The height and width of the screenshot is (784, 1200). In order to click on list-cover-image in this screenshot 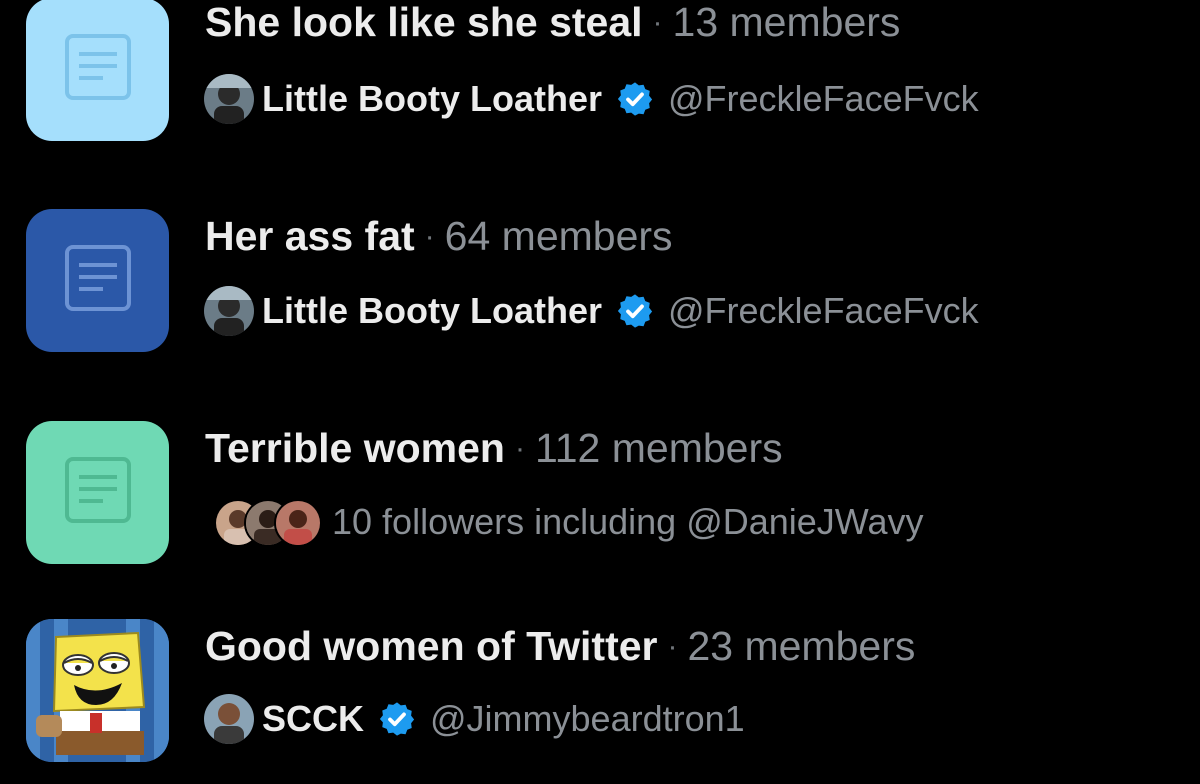, I will do `click(97, 690)`.